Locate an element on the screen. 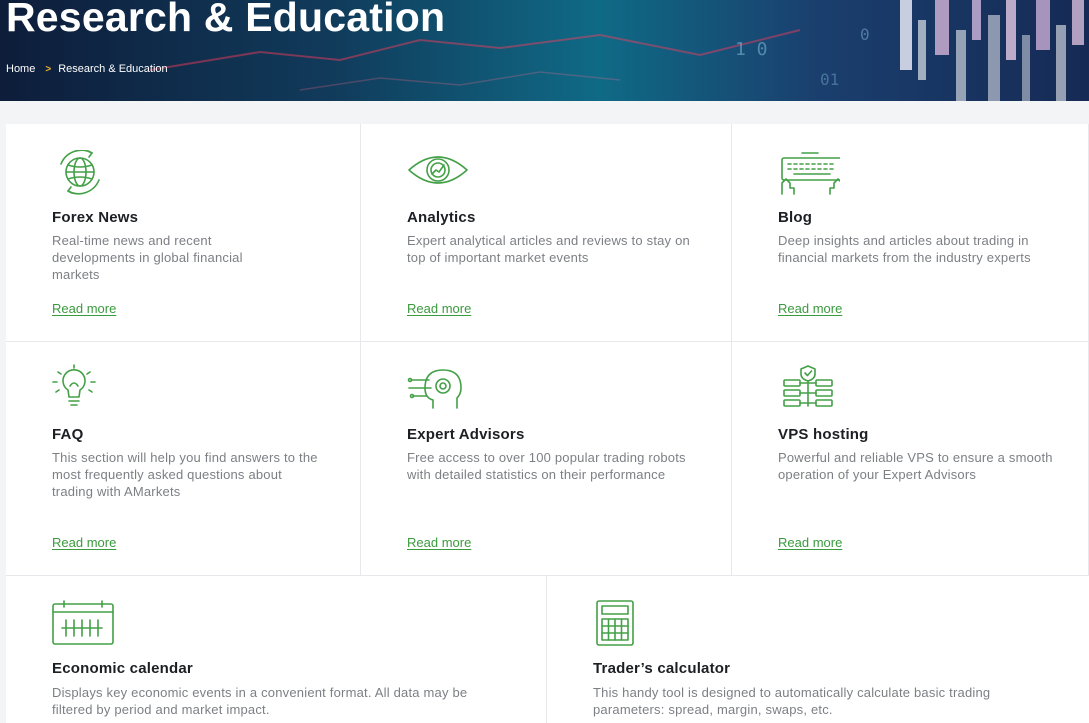 This screenshot has width=1089, height=723. svg-text: 0 is located at coordinates (865, 34).